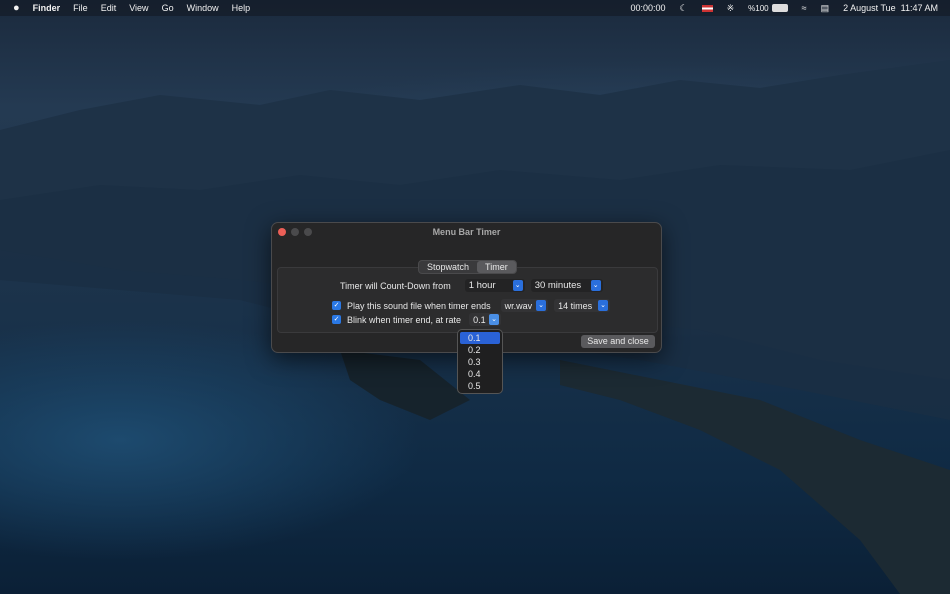 The image size is (950, 594). Describe the element at coordinates (480, 374) in the screenshot. I see `rate-option: 0.4` at that location.